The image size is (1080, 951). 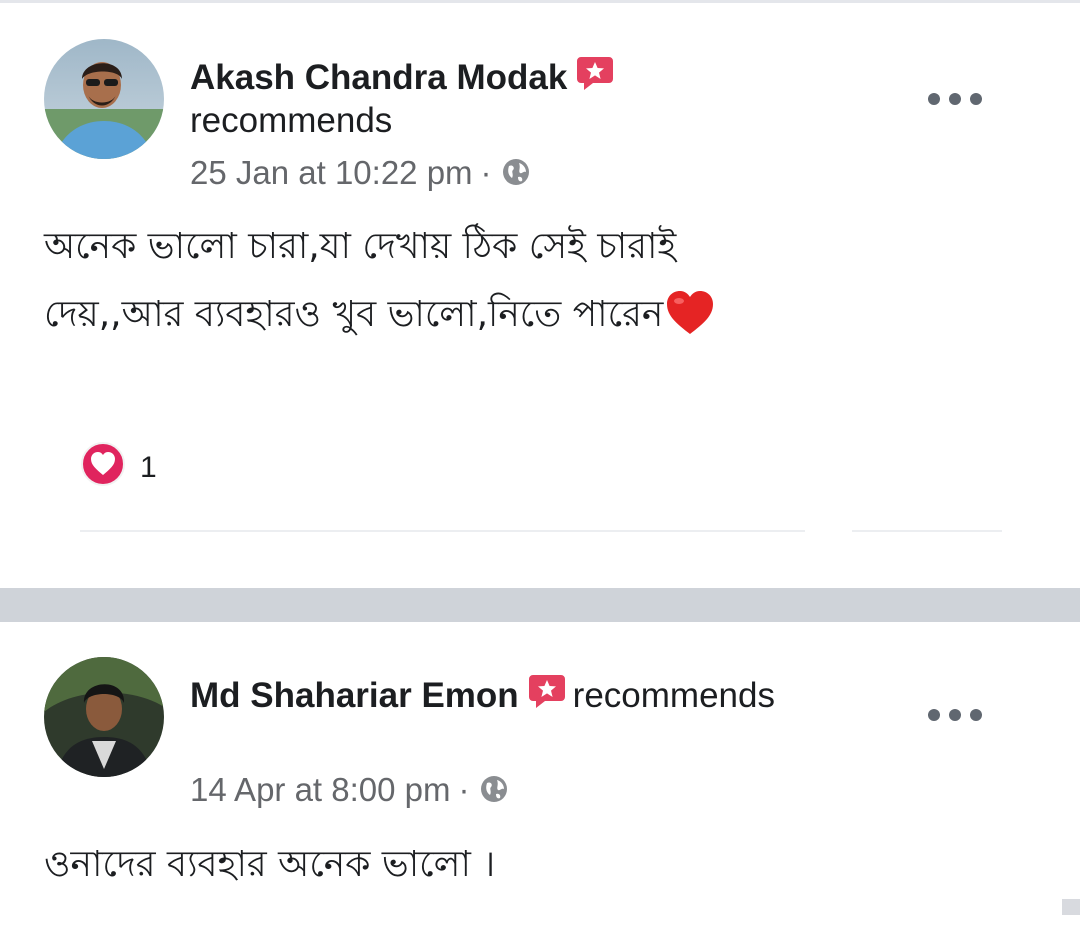 What do you see at coordinates (320, 789) in the screenshot?
I see `timestamp: 14 Apr at 8:00 pm` at bounding box center [320, 789].